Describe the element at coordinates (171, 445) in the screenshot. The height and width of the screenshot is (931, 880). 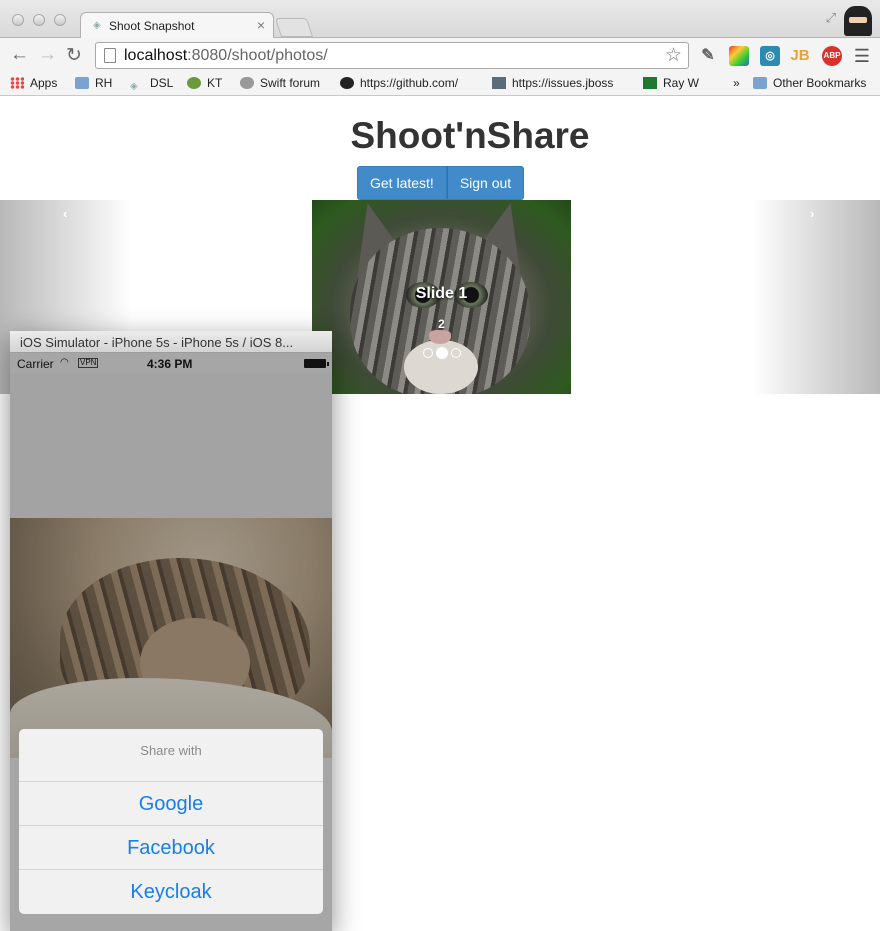
I see `dimmed-app-area` at that location.